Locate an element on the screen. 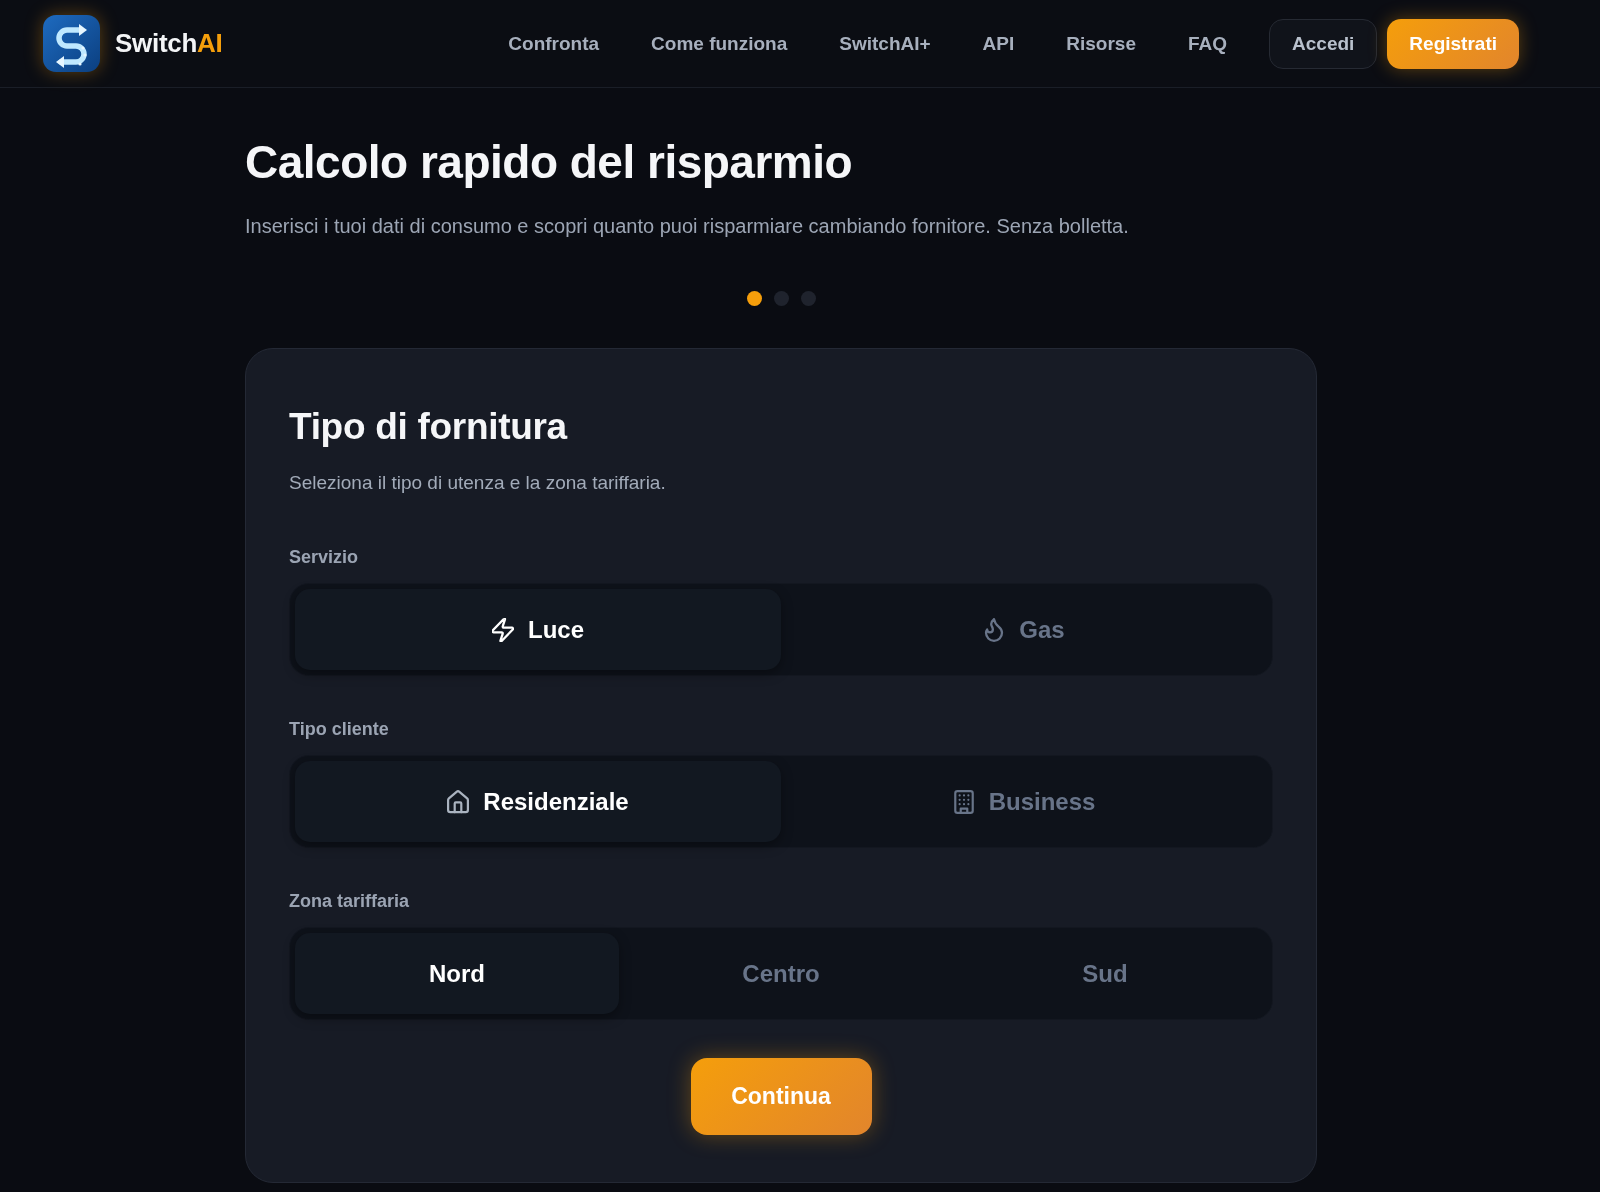 This screenshot has width=1600, height=1192. lightning-bolt-icon is located at coordinates (503, 629).